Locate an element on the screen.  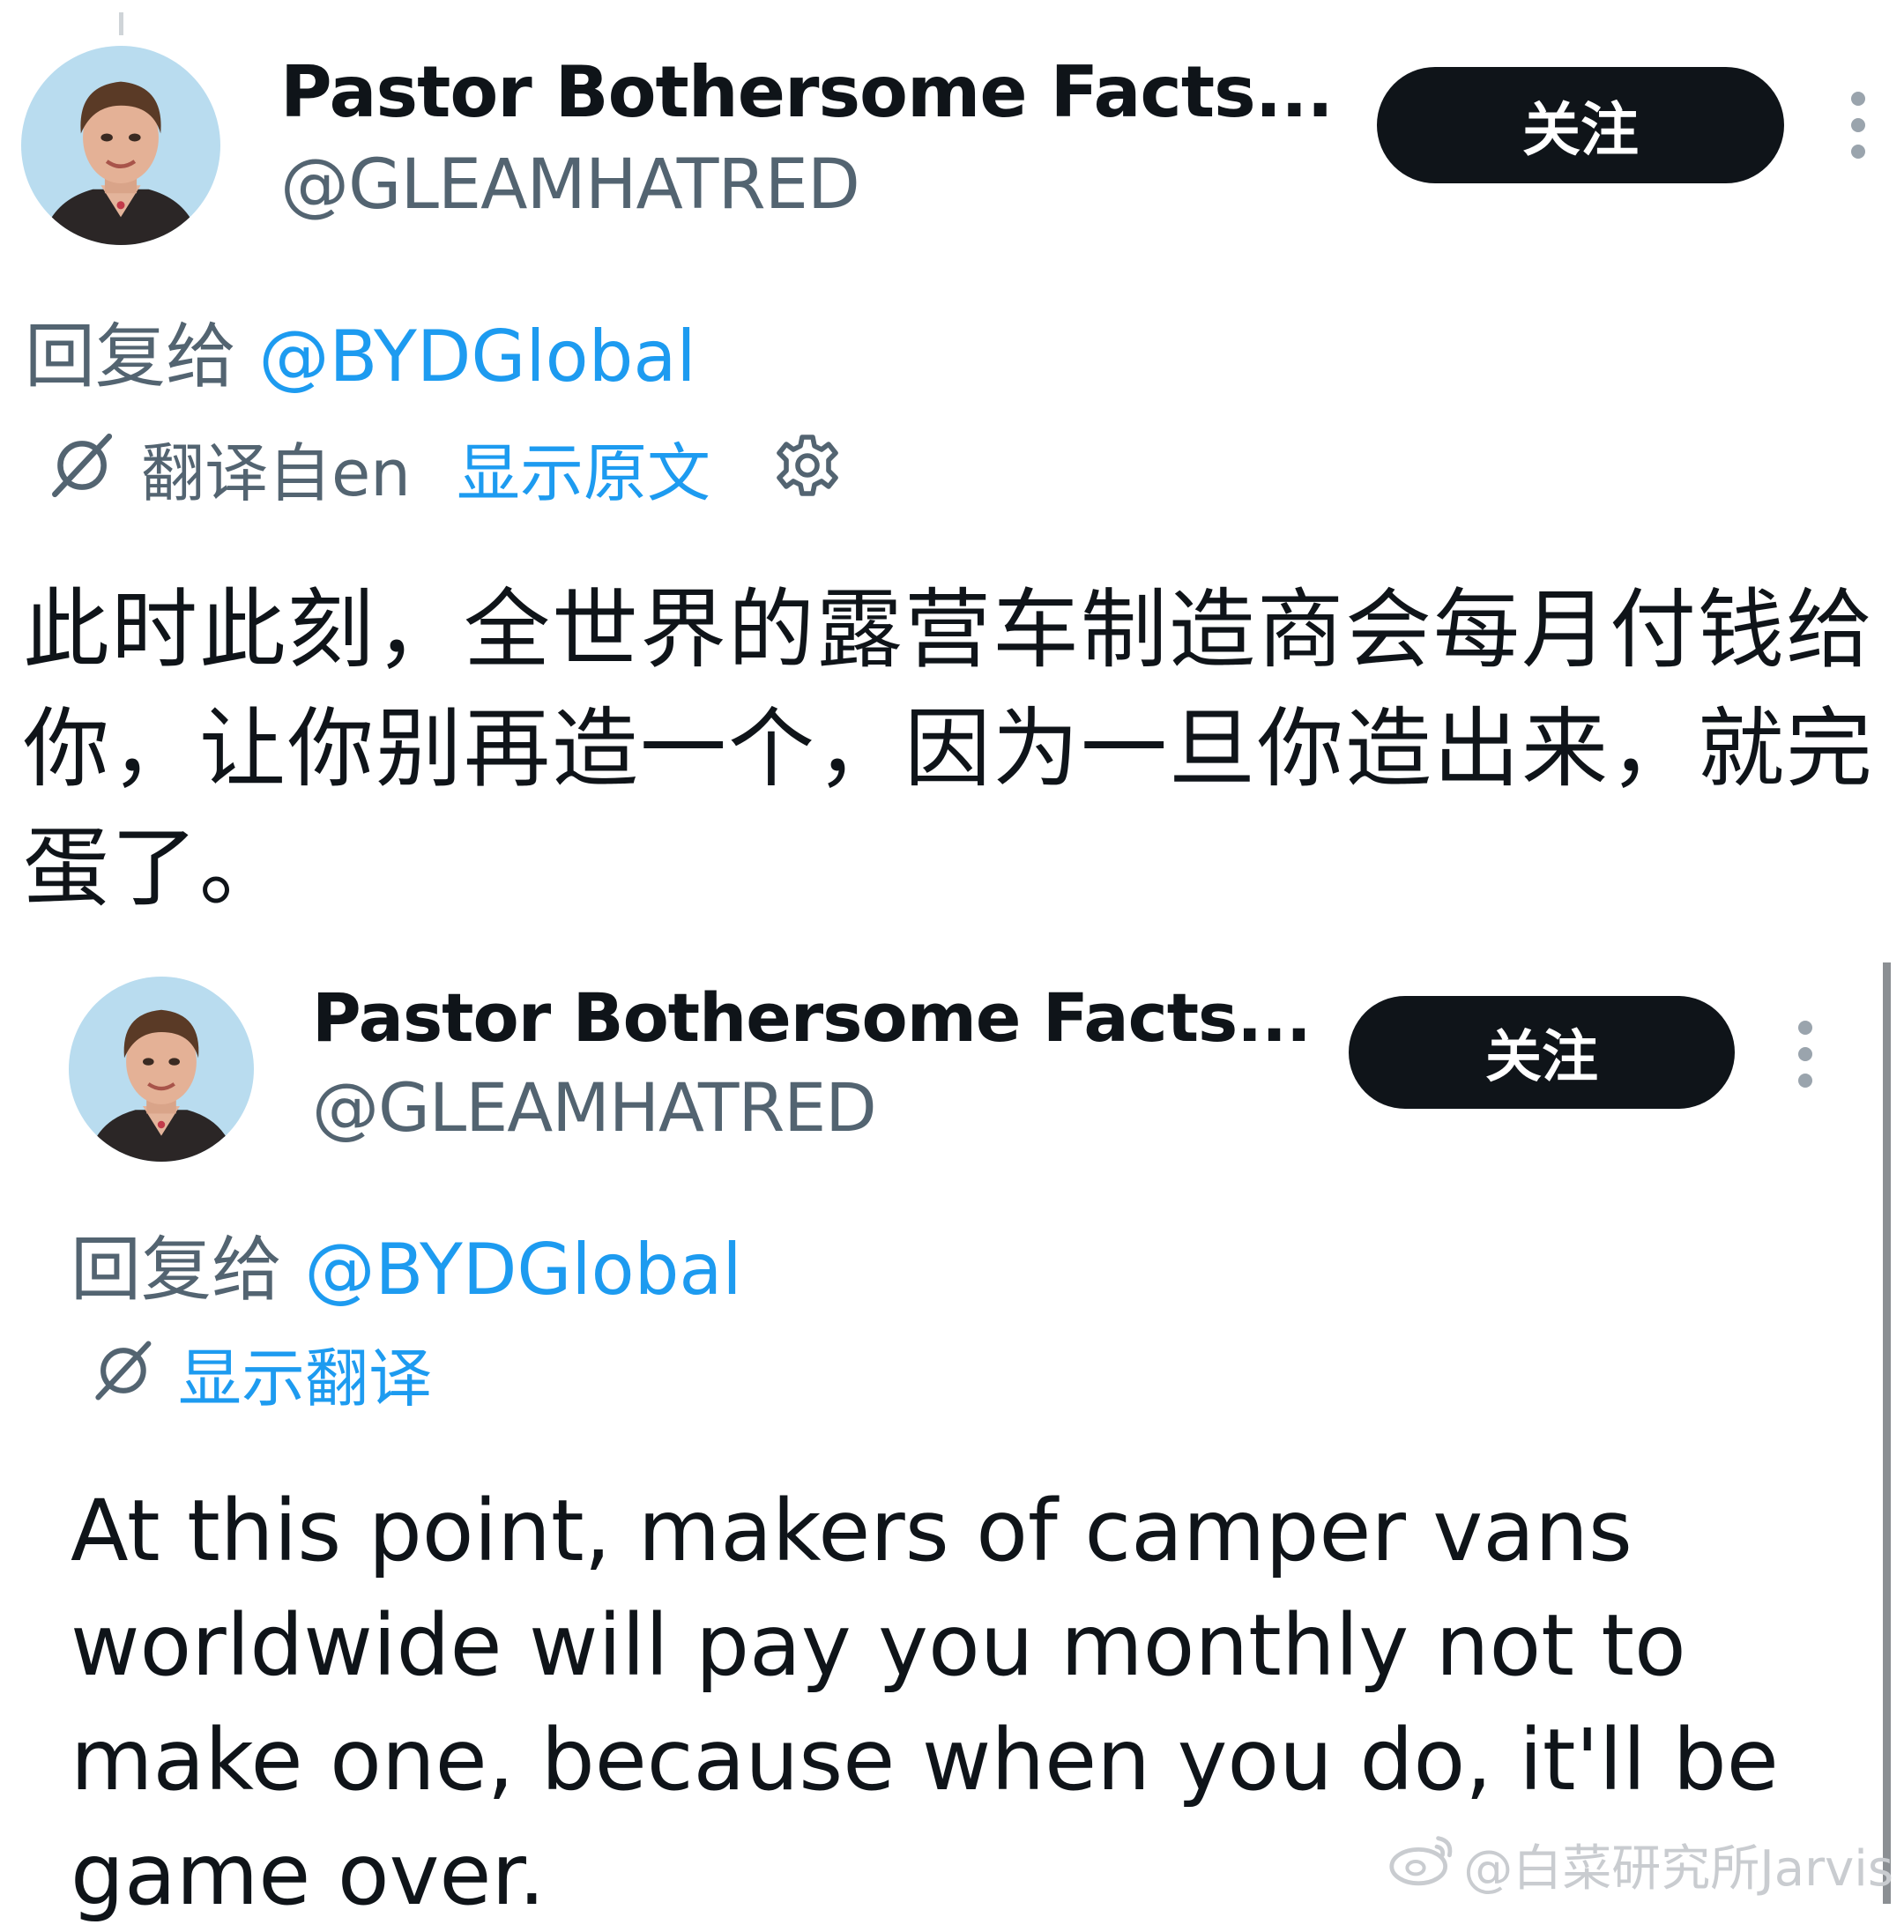
watermark: @白菜研究所Jarvis is located at coordinates (1640, 1865).